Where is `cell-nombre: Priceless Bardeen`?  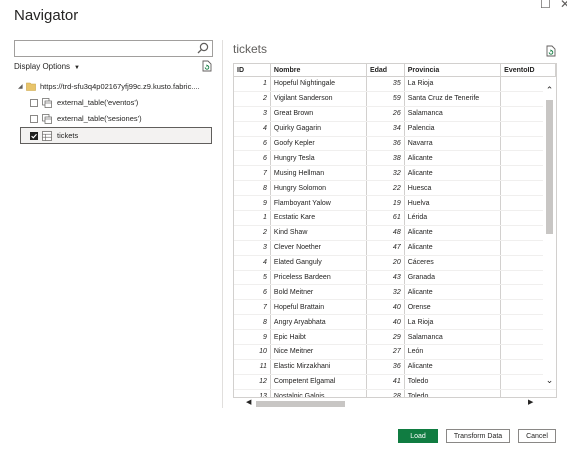 cell-nombre: Priceless Bardeen is located at coordinates (318, 278).